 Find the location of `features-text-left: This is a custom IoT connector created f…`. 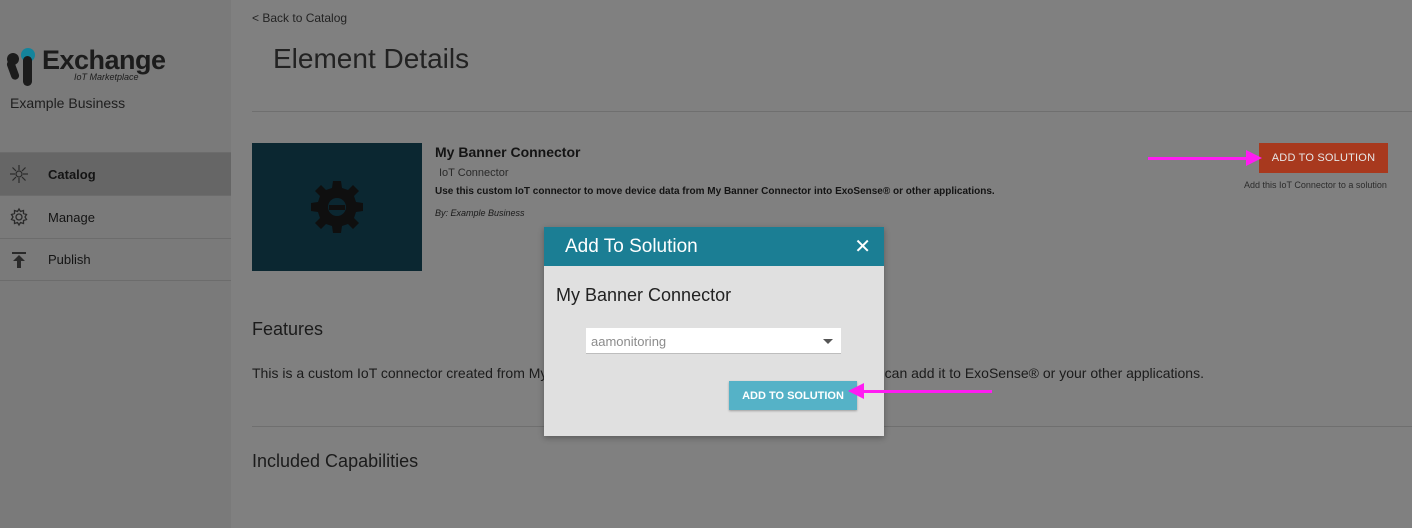

features-text-left: This is a custom IoT connector created f… is located at coordinates (400, 373).